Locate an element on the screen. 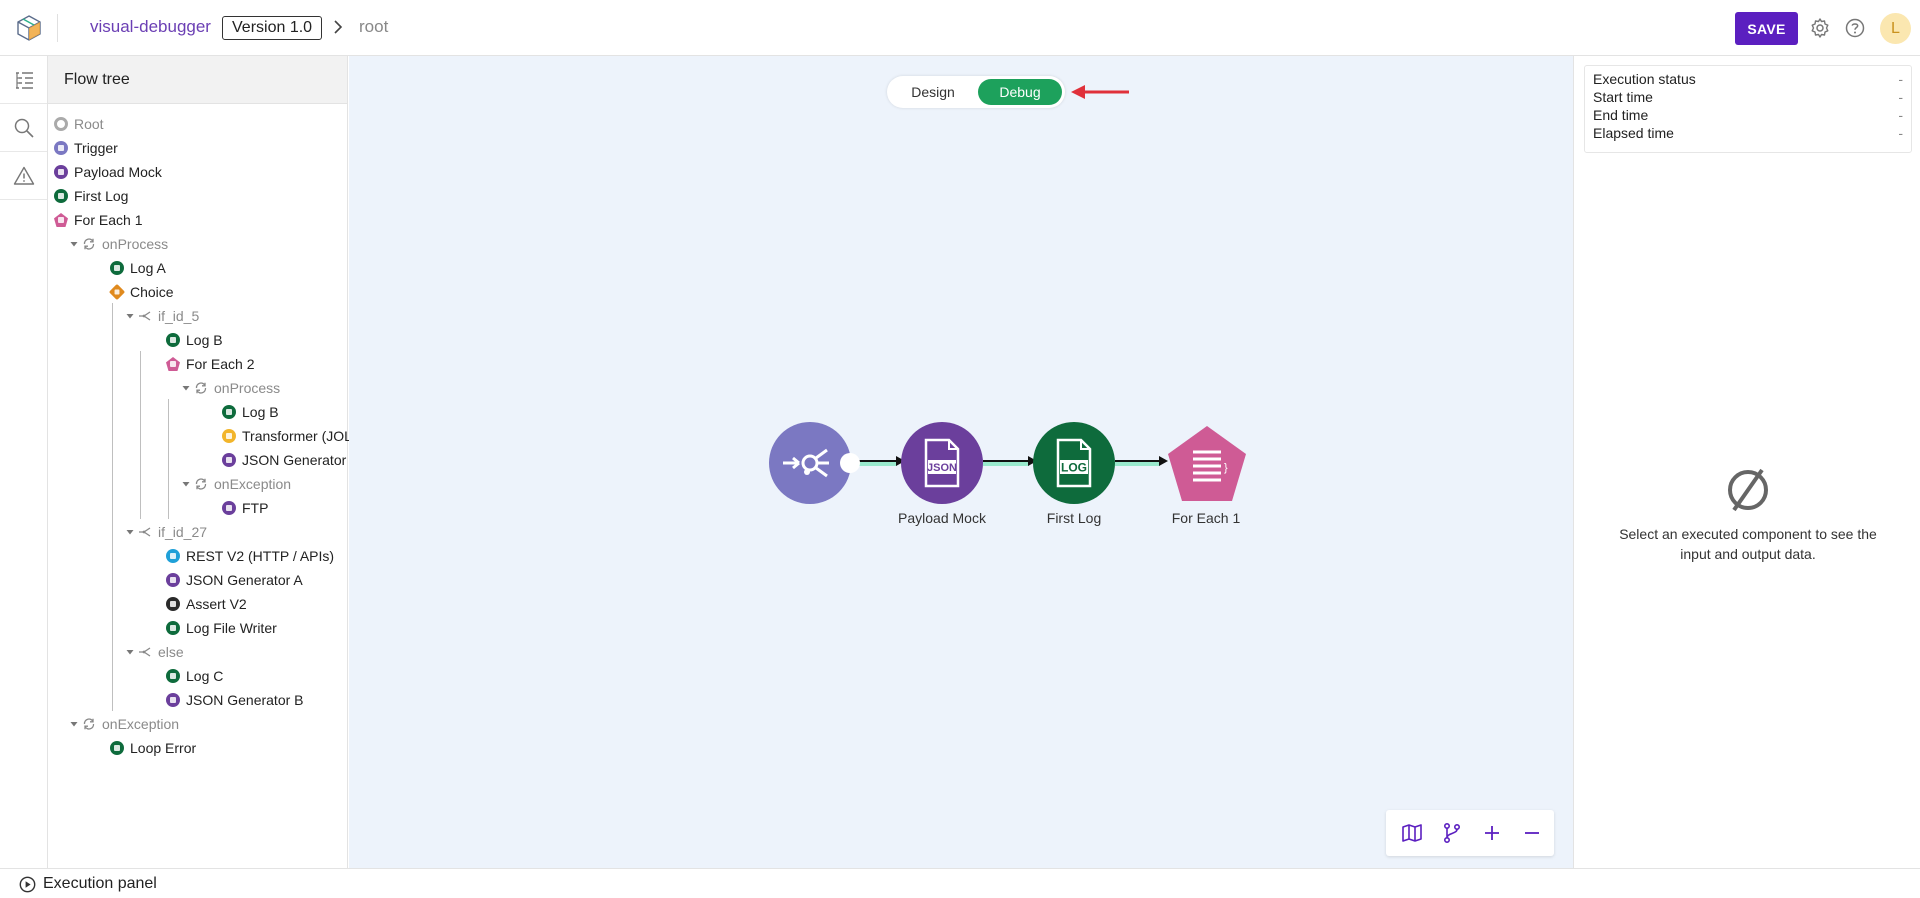 This screenshot has width=1920, height=898. trigger-icon is located at coordinates (806, 463).